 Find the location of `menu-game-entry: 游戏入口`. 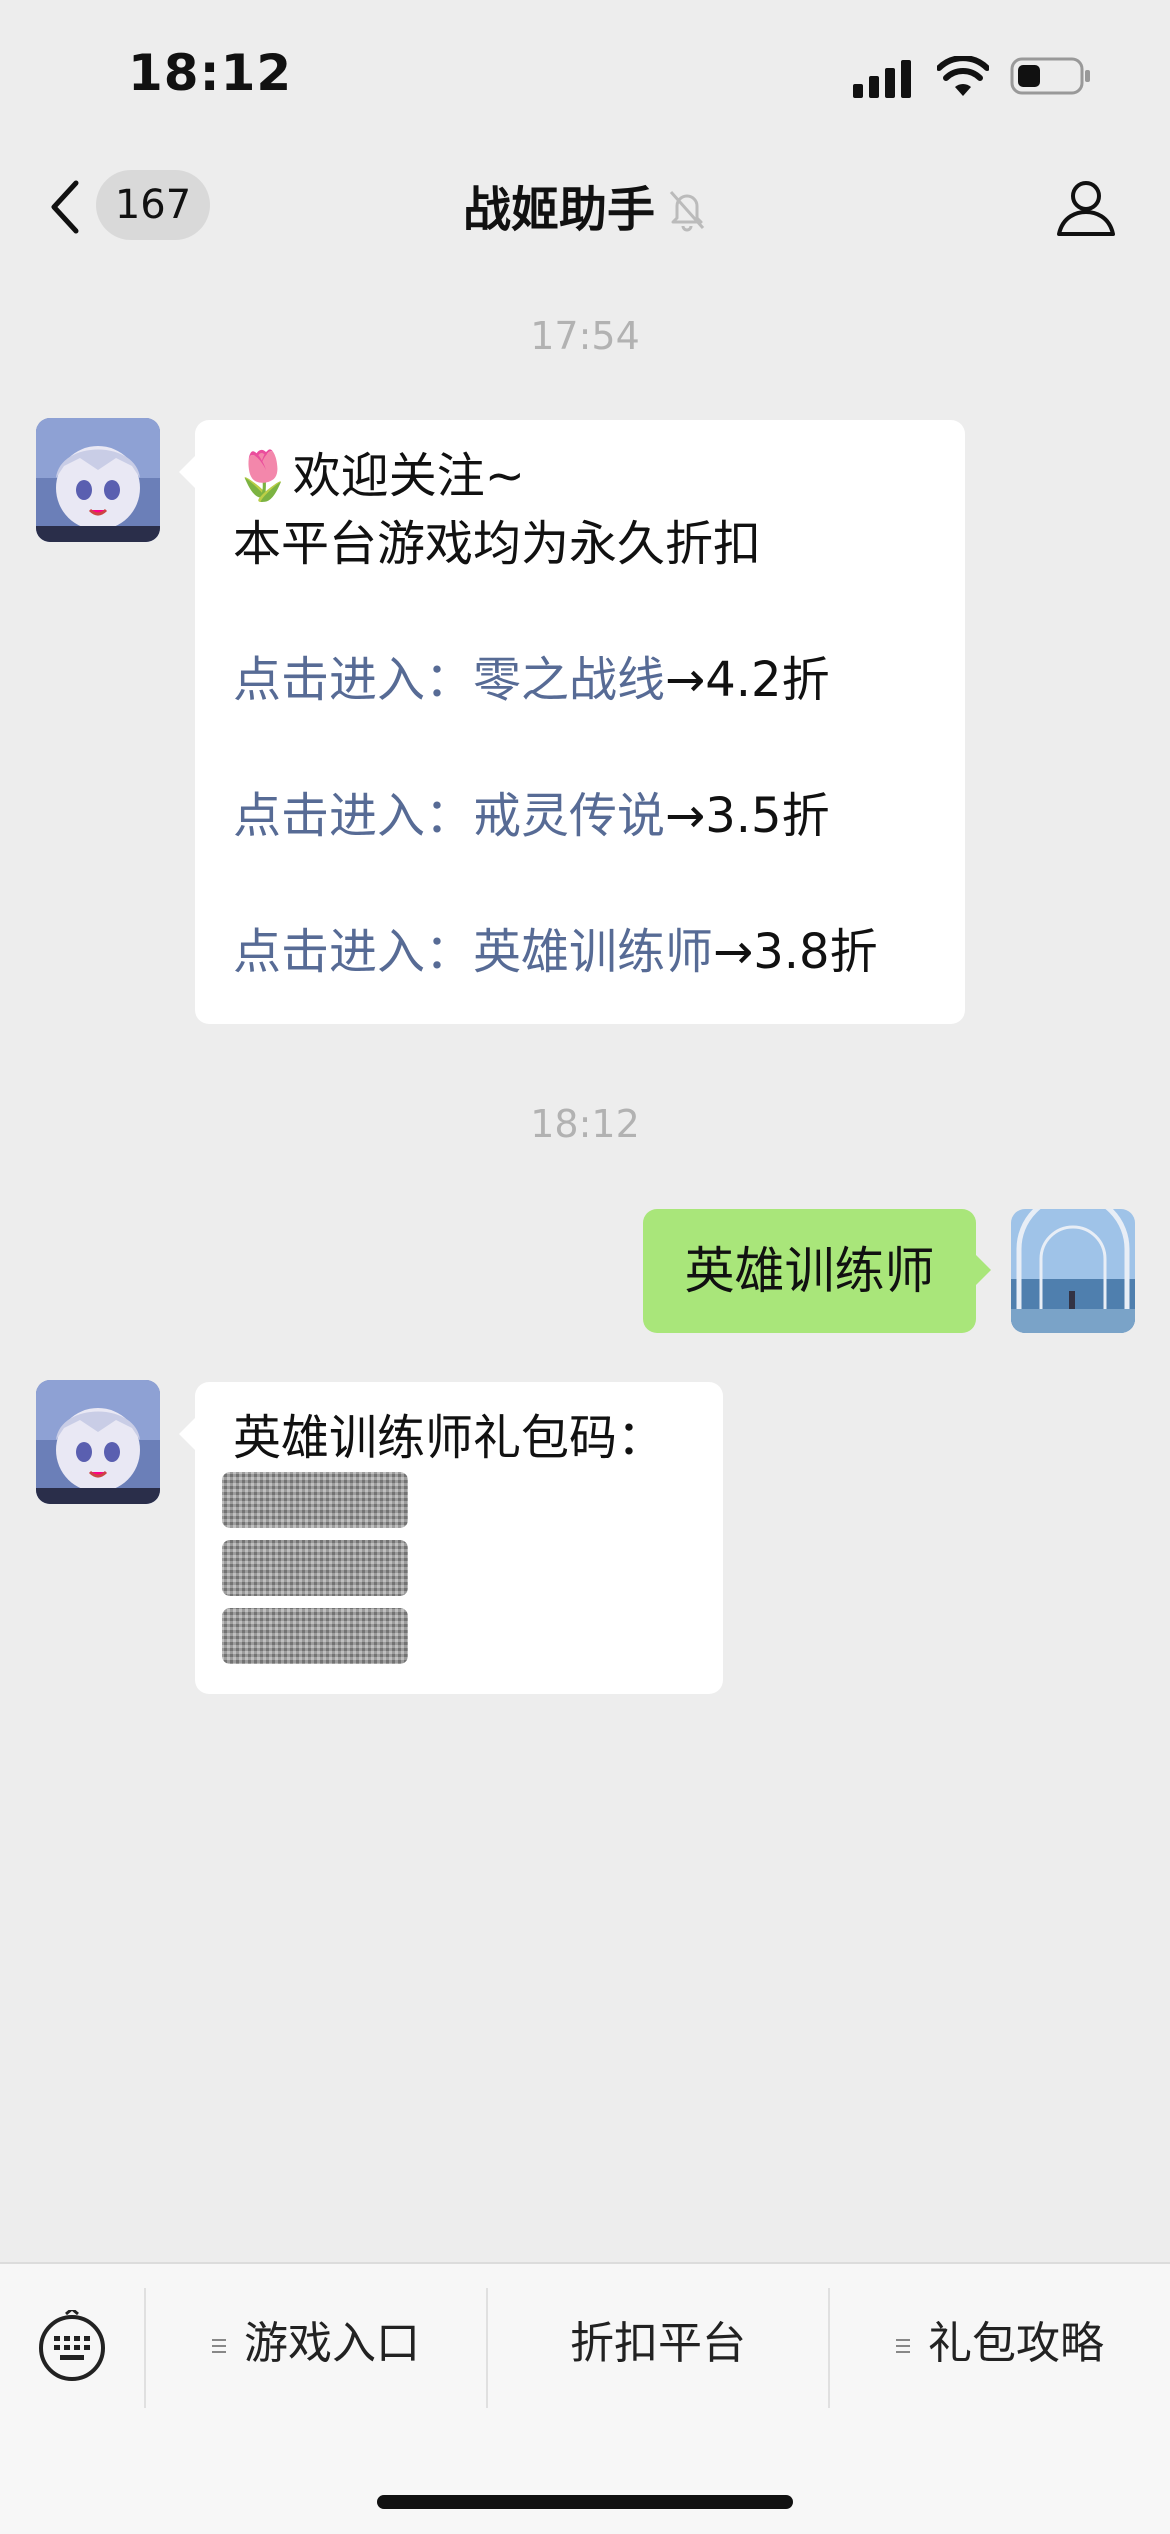

menu-game-entry: 游戏入口 is located at coordinates (316, 2344).